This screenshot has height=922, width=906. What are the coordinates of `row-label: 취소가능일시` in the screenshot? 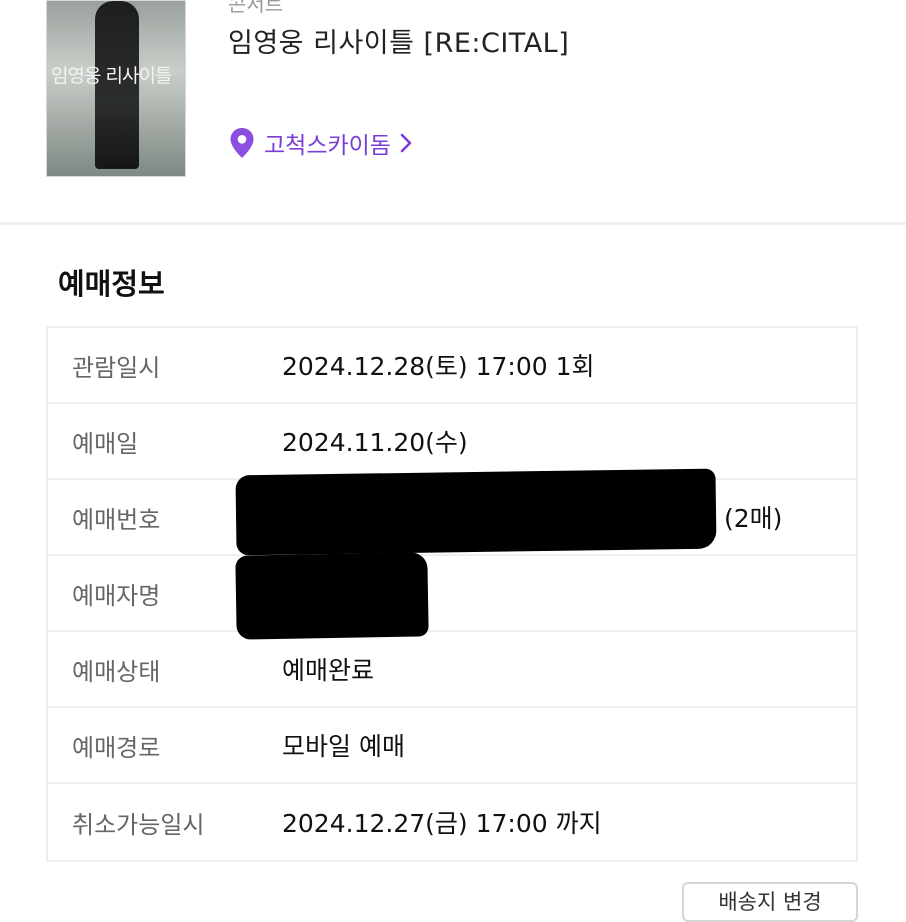 It's located at (138, 824).